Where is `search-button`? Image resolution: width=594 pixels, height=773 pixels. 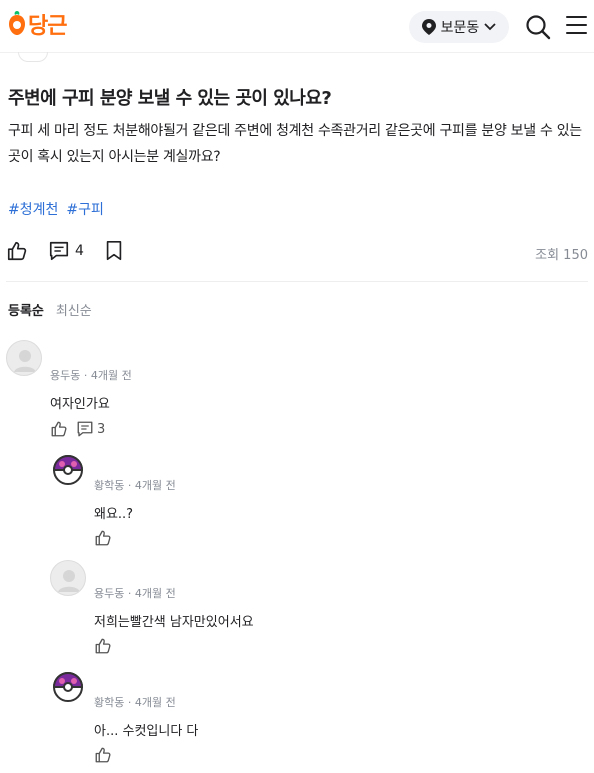 search-button is located at coordinates (538, 27).